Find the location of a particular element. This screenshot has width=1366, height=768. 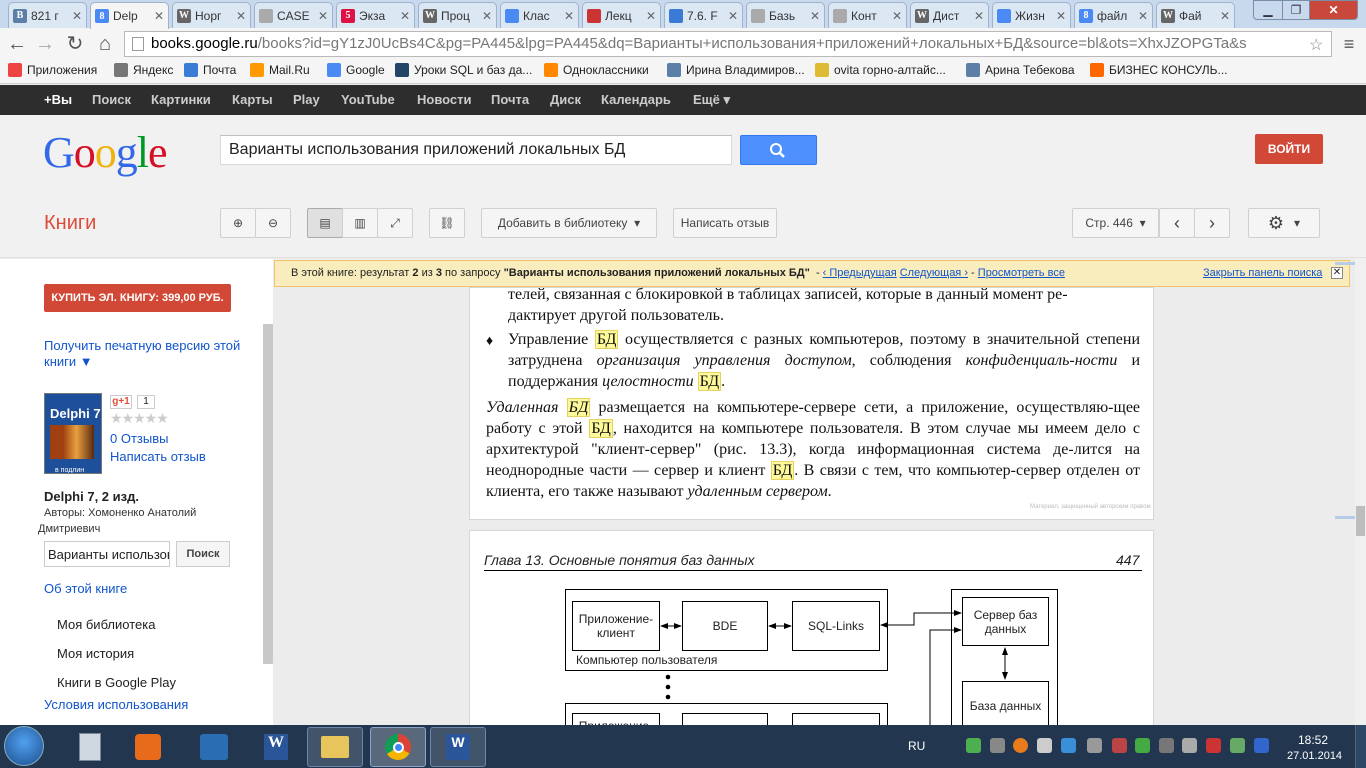

bookmark-item: Одноклассники is located at coordinates (596, 70).